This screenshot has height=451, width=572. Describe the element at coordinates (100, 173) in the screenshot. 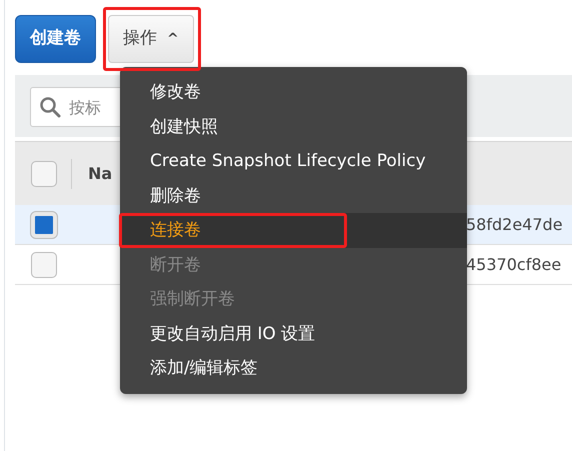

I see `column-header: Na` at that location.